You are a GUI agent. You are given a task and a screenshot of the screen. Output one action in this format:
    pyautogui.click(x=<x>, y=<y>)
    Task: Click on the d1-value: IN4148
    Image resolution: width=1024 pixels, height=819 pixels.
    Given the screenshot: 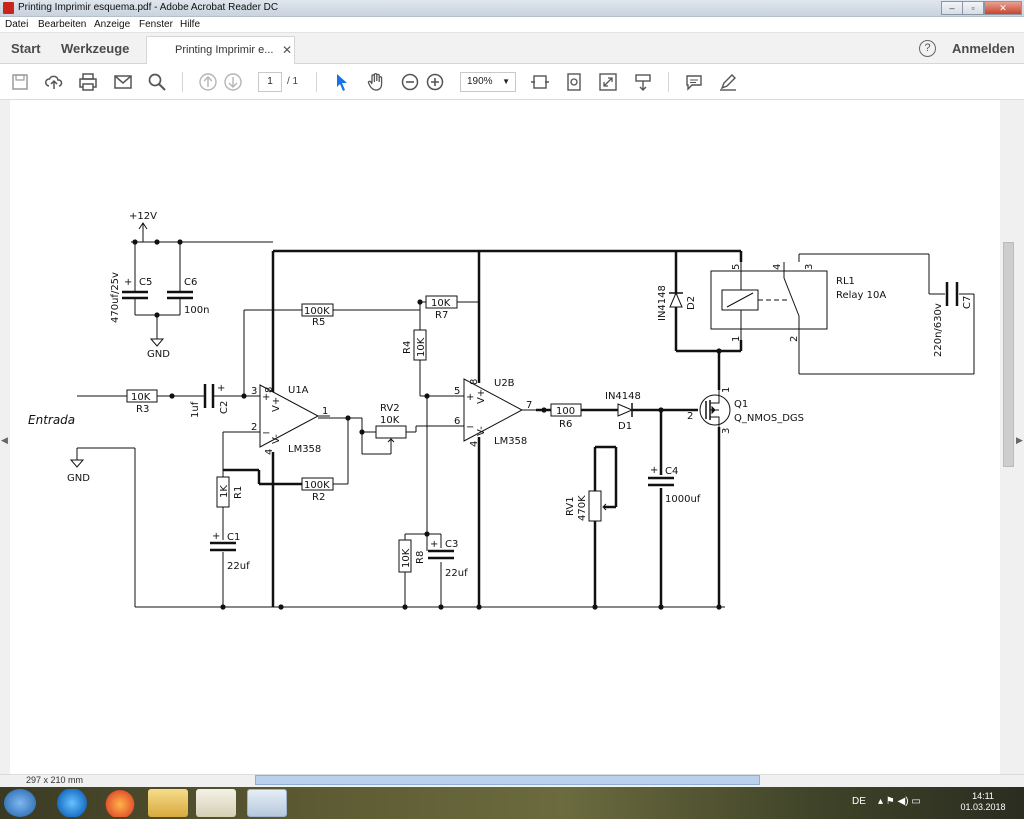 What is the action you would take?
    pyautogui.click(x=623, y=396)
    